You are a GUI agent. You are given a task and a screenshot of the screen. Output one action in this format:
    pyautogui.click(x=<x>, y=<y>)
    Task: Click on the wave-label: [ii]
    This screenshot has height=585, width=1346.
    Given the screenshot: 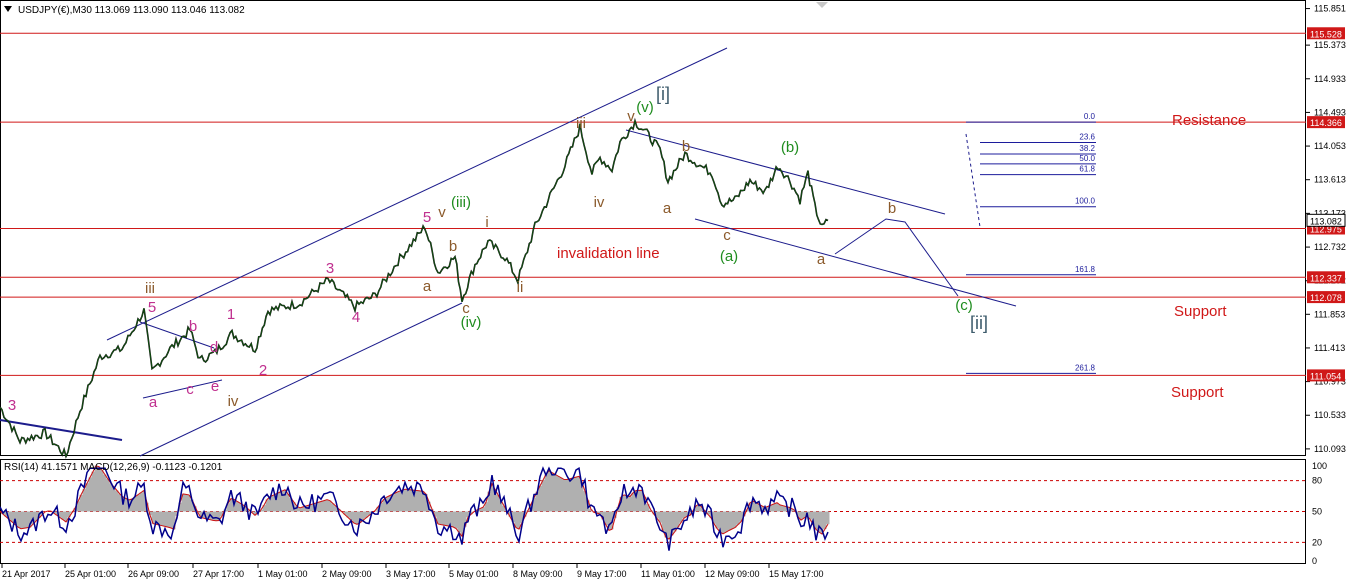 What is the action you would take?
    pyautogui.click(x=979, y=323)
    